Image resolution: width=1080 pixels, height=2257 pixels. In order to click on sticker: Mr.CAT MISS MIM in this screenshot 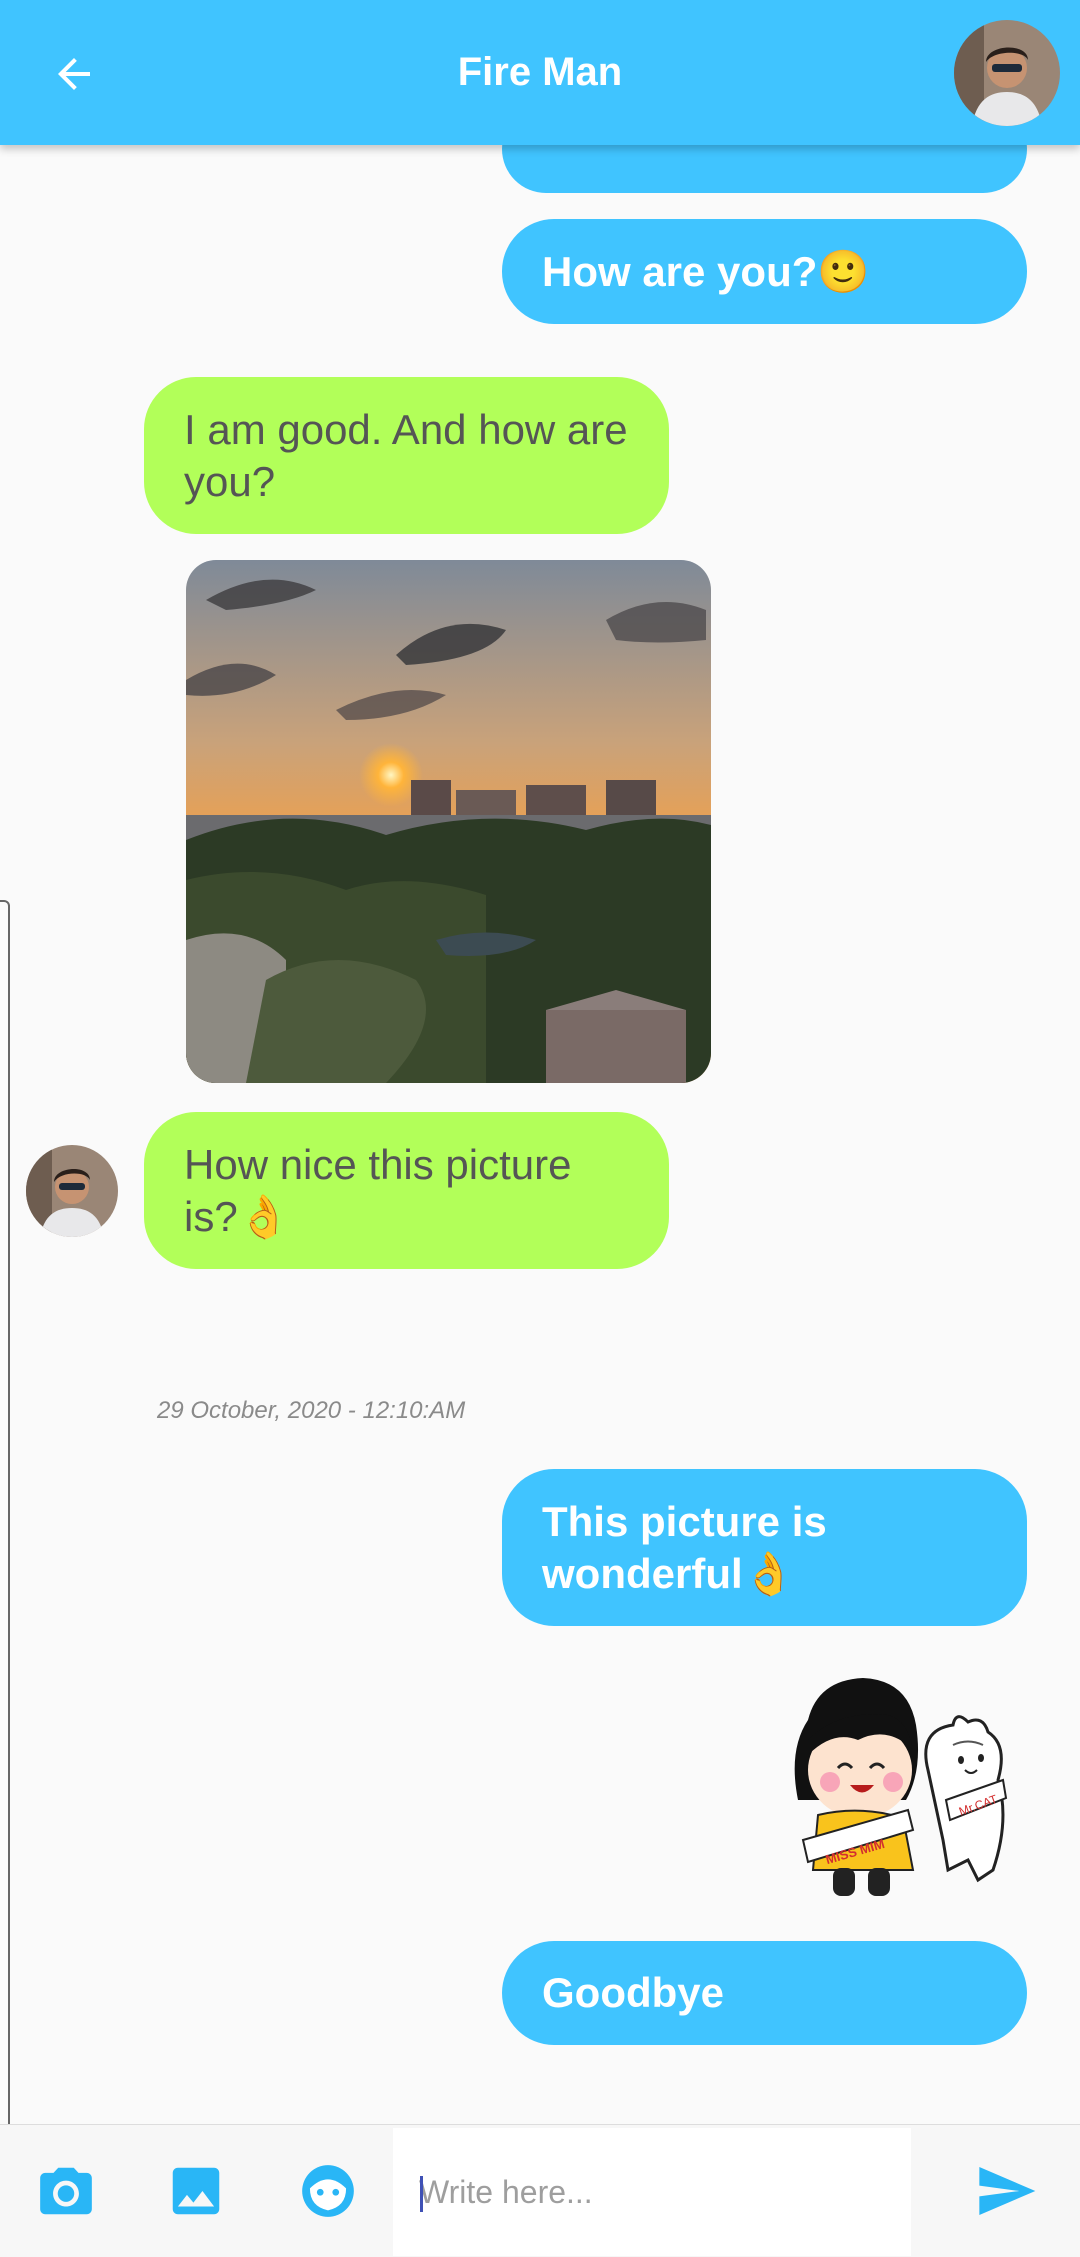, I will do `click(897, 1786)`.